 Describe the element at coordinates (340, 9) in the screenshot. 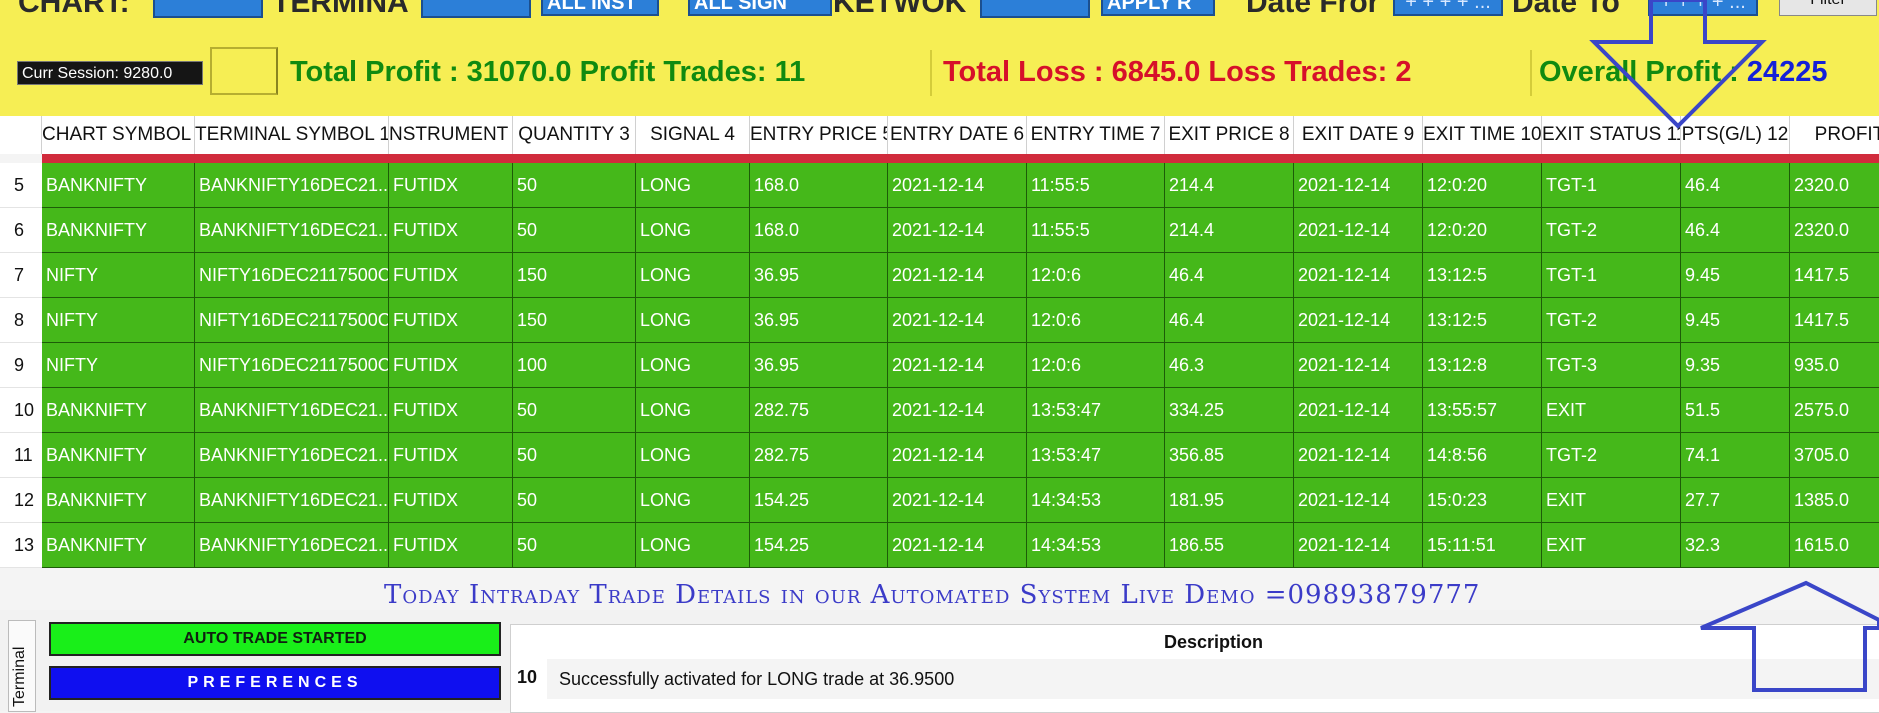

I see `terminal-label: TERMINA` at that location.